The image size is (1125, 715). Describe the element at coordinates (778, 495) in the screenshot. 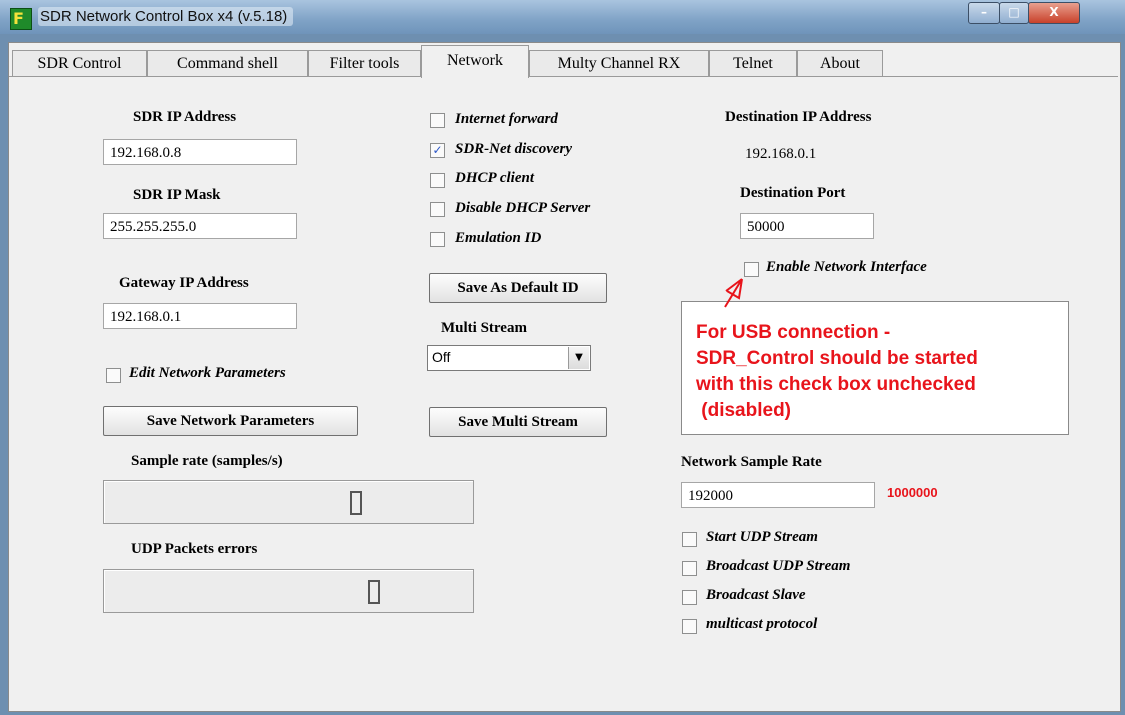

I see `network-sample-rate-field: 192000` at that location.